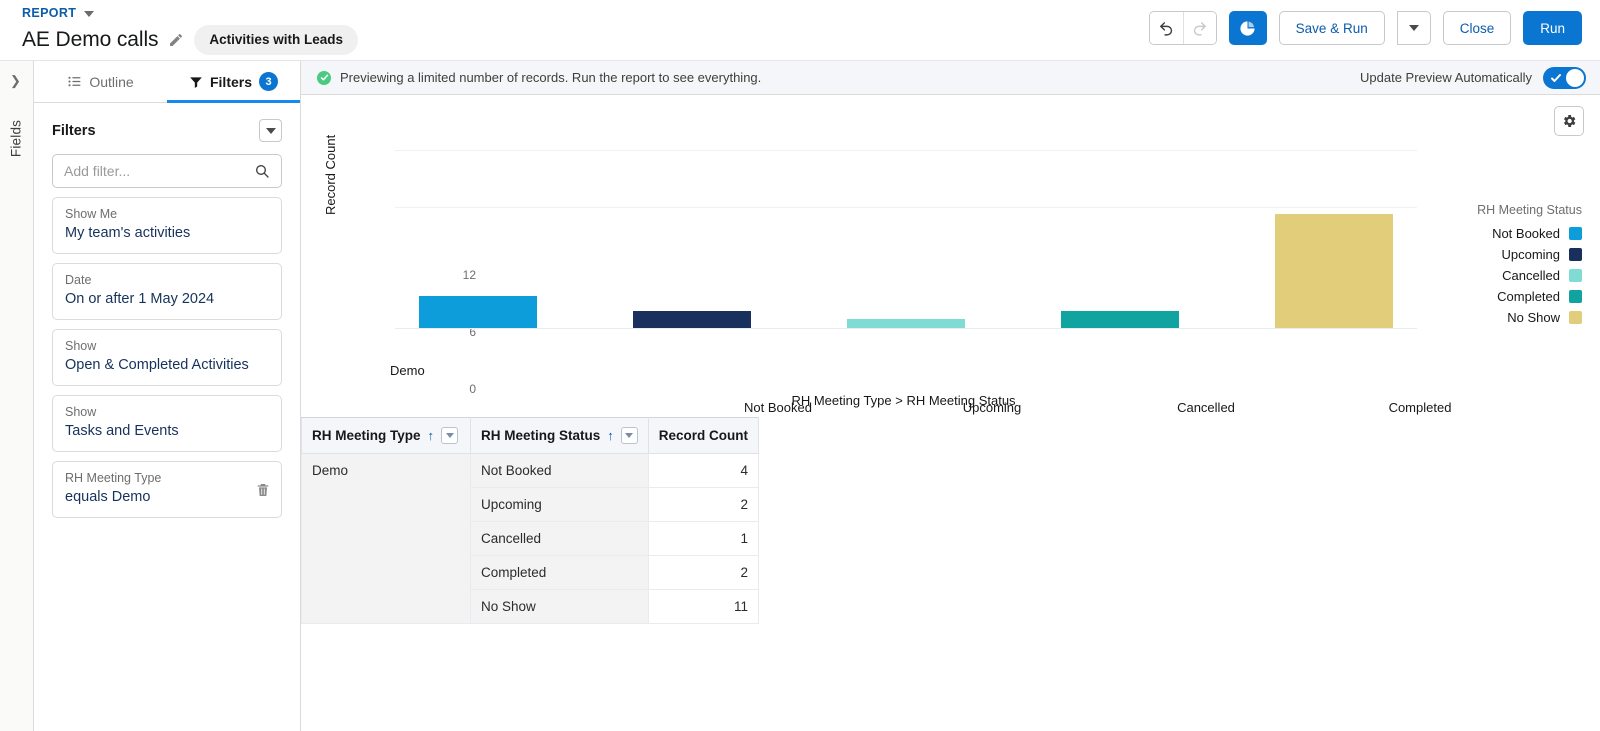 The height and width of the screenshot is (731, 1600). I want to click on legend-item: Completed, so click(1529, 296).